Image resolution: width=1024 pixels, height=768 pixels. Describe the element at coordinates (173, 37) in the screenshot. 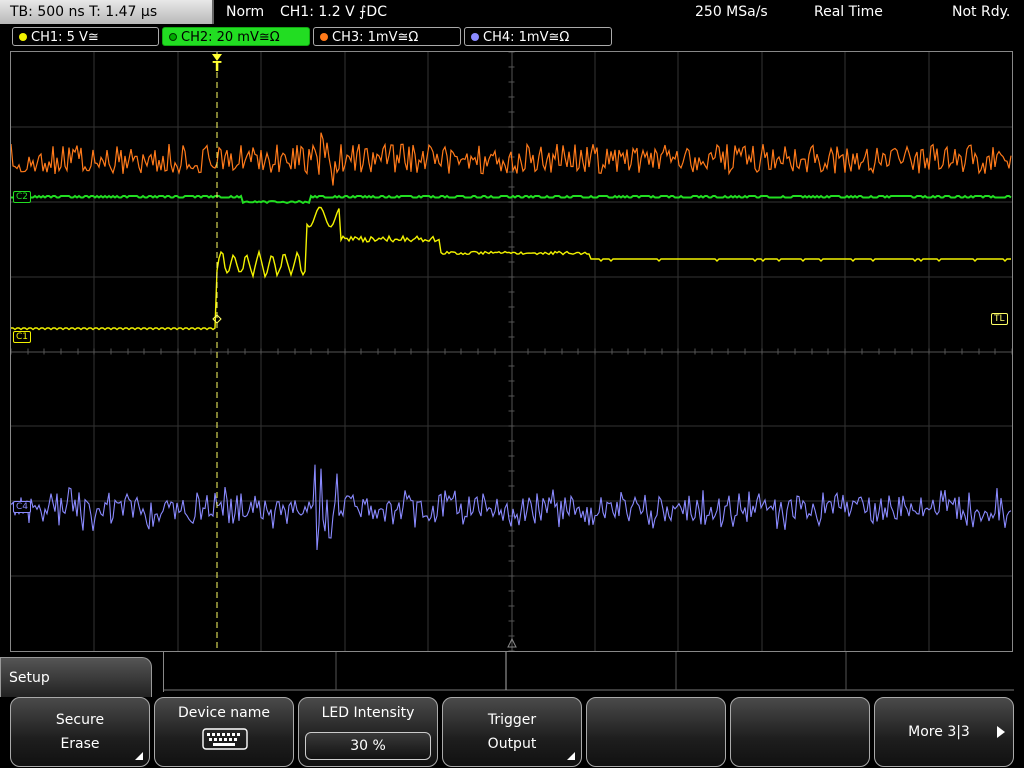

I see `channel-2-dot-icon` at that location.